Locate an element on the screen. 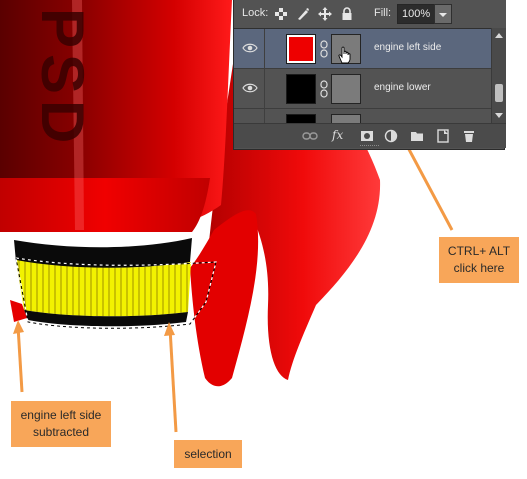 The image size is (527, 479). layers-list: engine left side engine lower is located at coordinates (362, 76).